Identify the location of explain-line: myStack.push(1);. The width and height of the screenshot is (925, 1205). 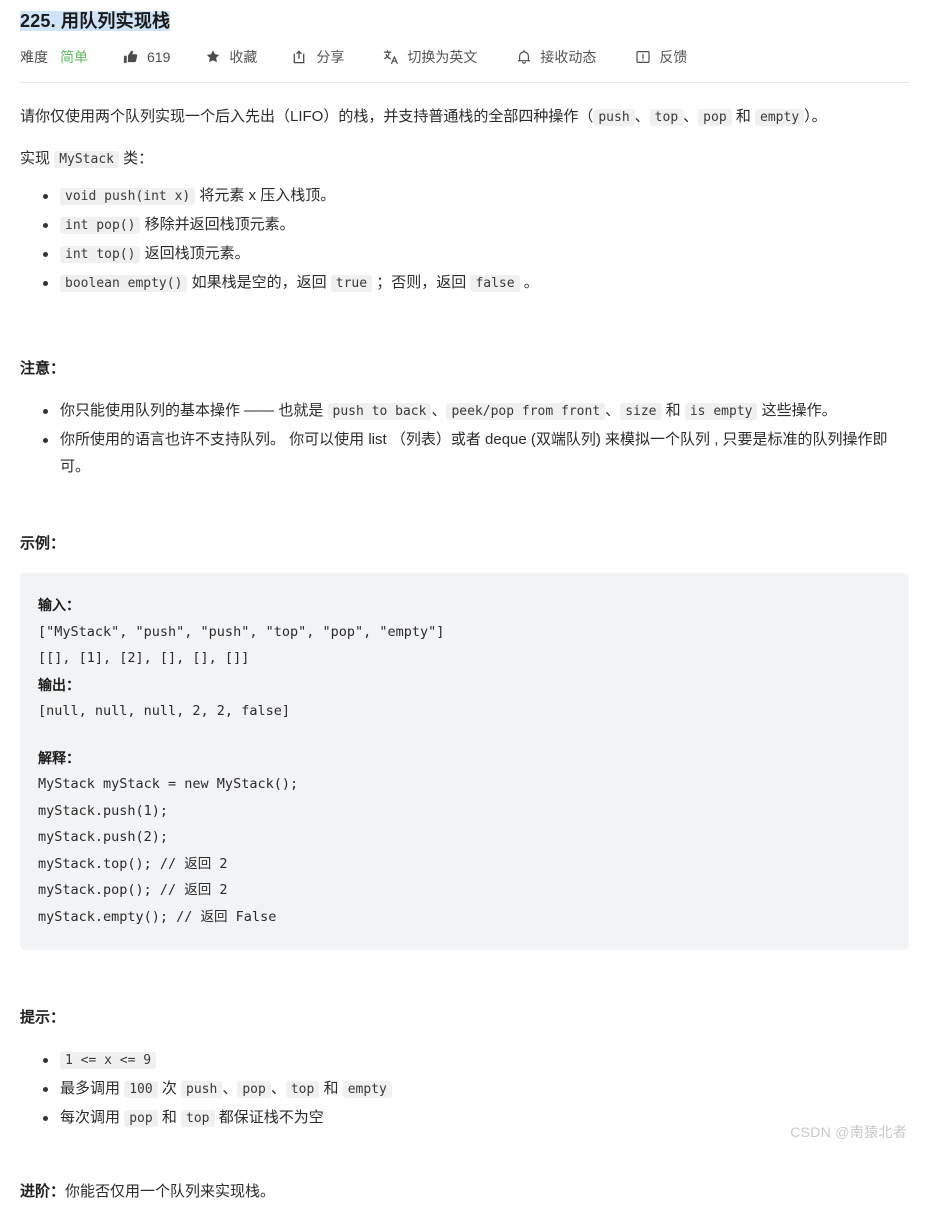
(103, 810).